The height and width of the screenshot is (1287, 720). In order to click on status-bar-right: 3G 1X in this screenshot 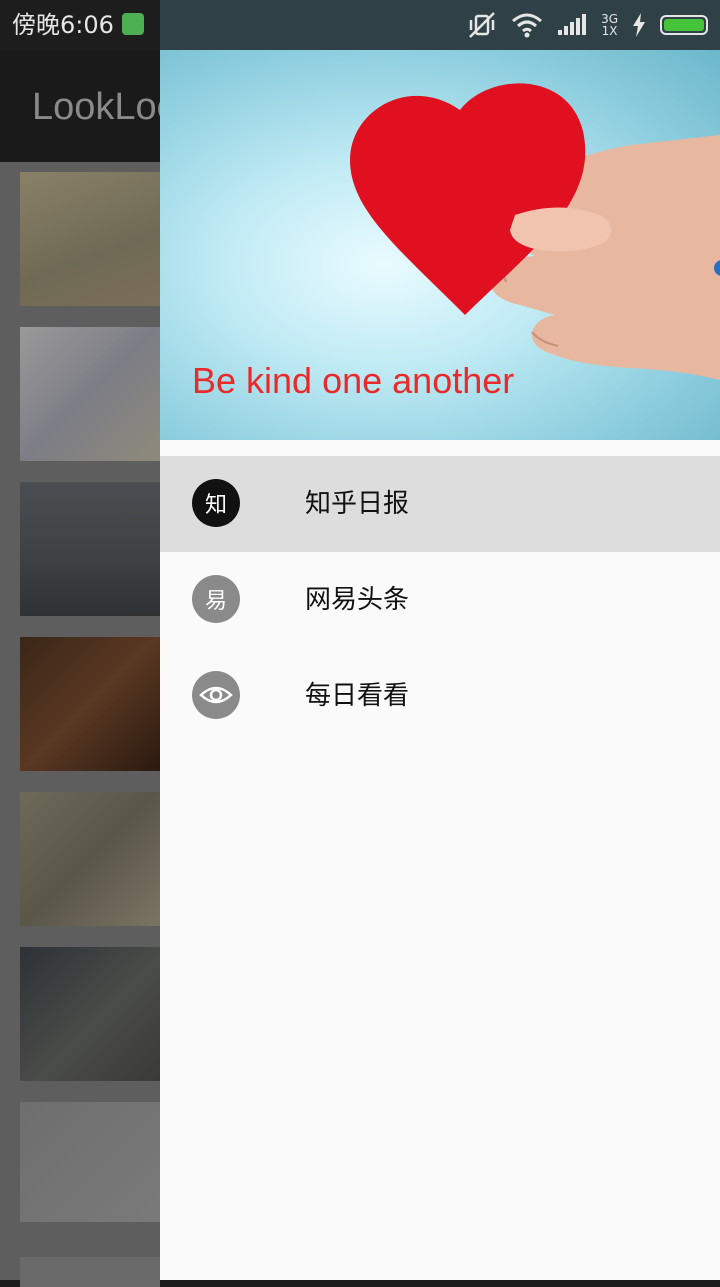, I will do `click(440, 25)`.